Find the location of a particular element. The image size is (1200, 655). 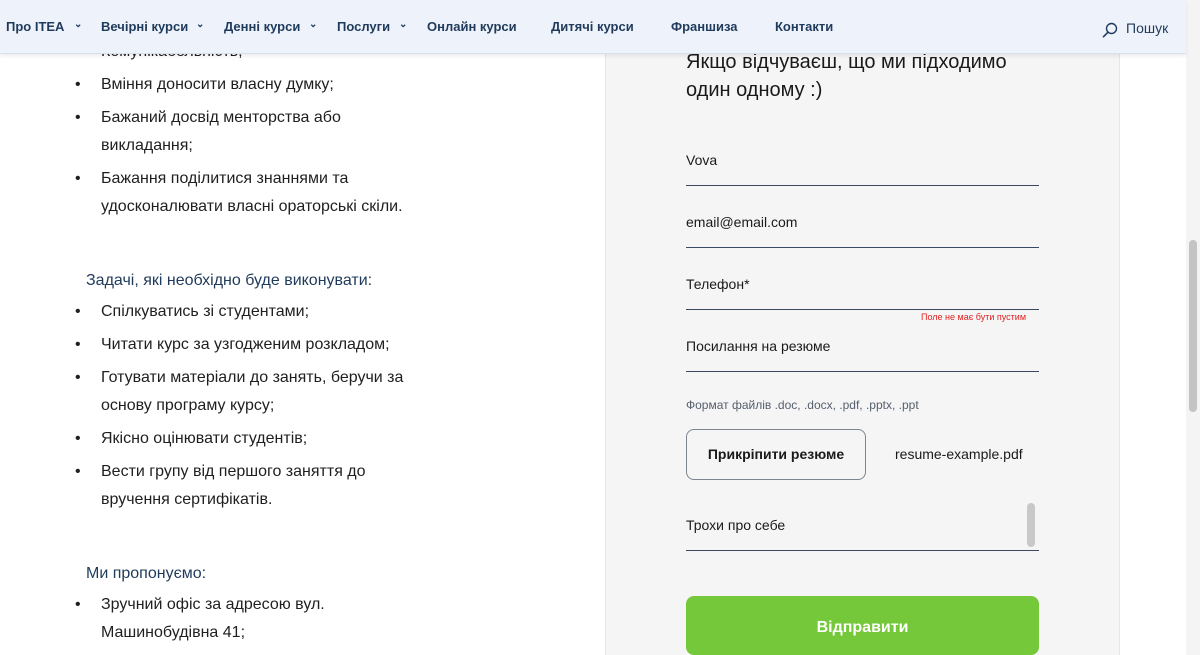

nav-item-online-courses: Онлайн курси is located at coordinates (472, 26).